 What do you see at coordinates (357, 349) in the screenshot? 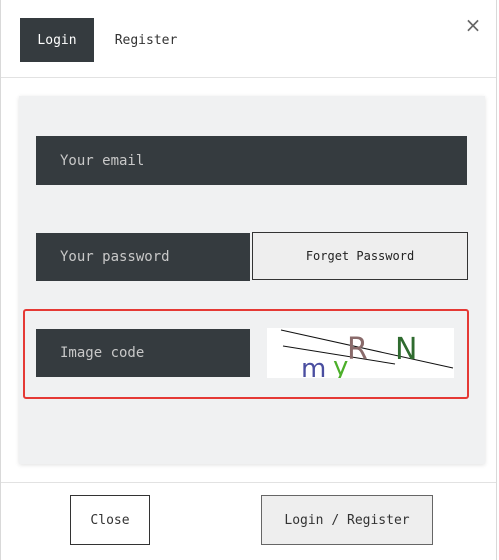
I see `captcha-letter-r: R` at bounding box center [357, 349].